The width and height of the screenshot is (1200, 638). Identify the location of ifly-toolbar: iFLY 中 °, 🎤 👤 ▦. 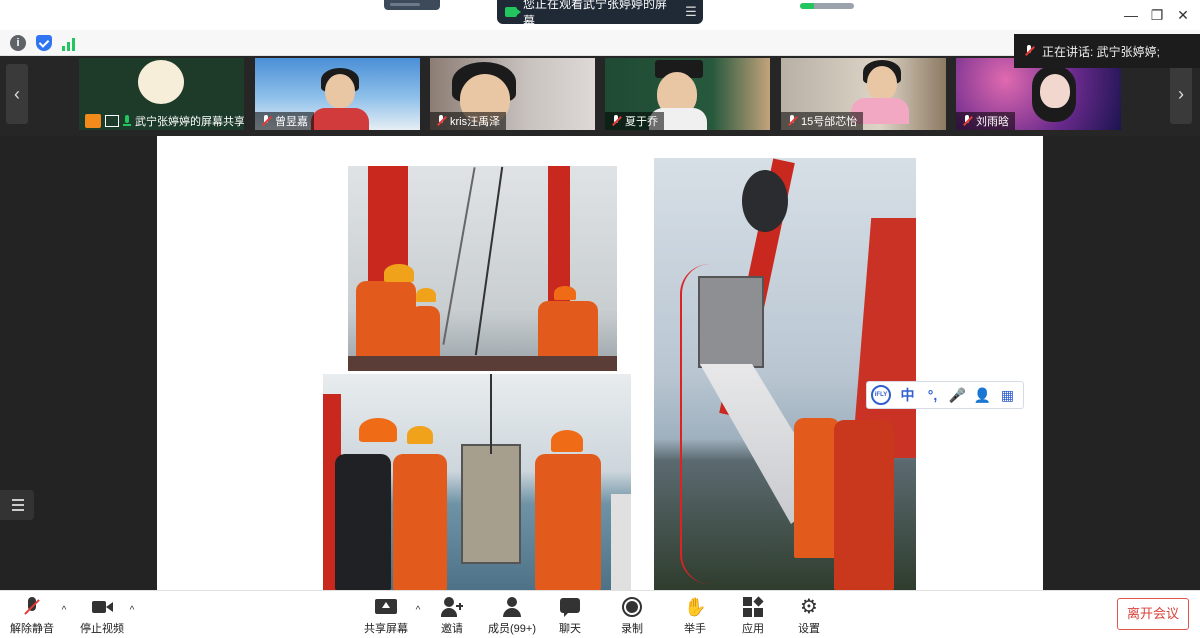
(945, 395).